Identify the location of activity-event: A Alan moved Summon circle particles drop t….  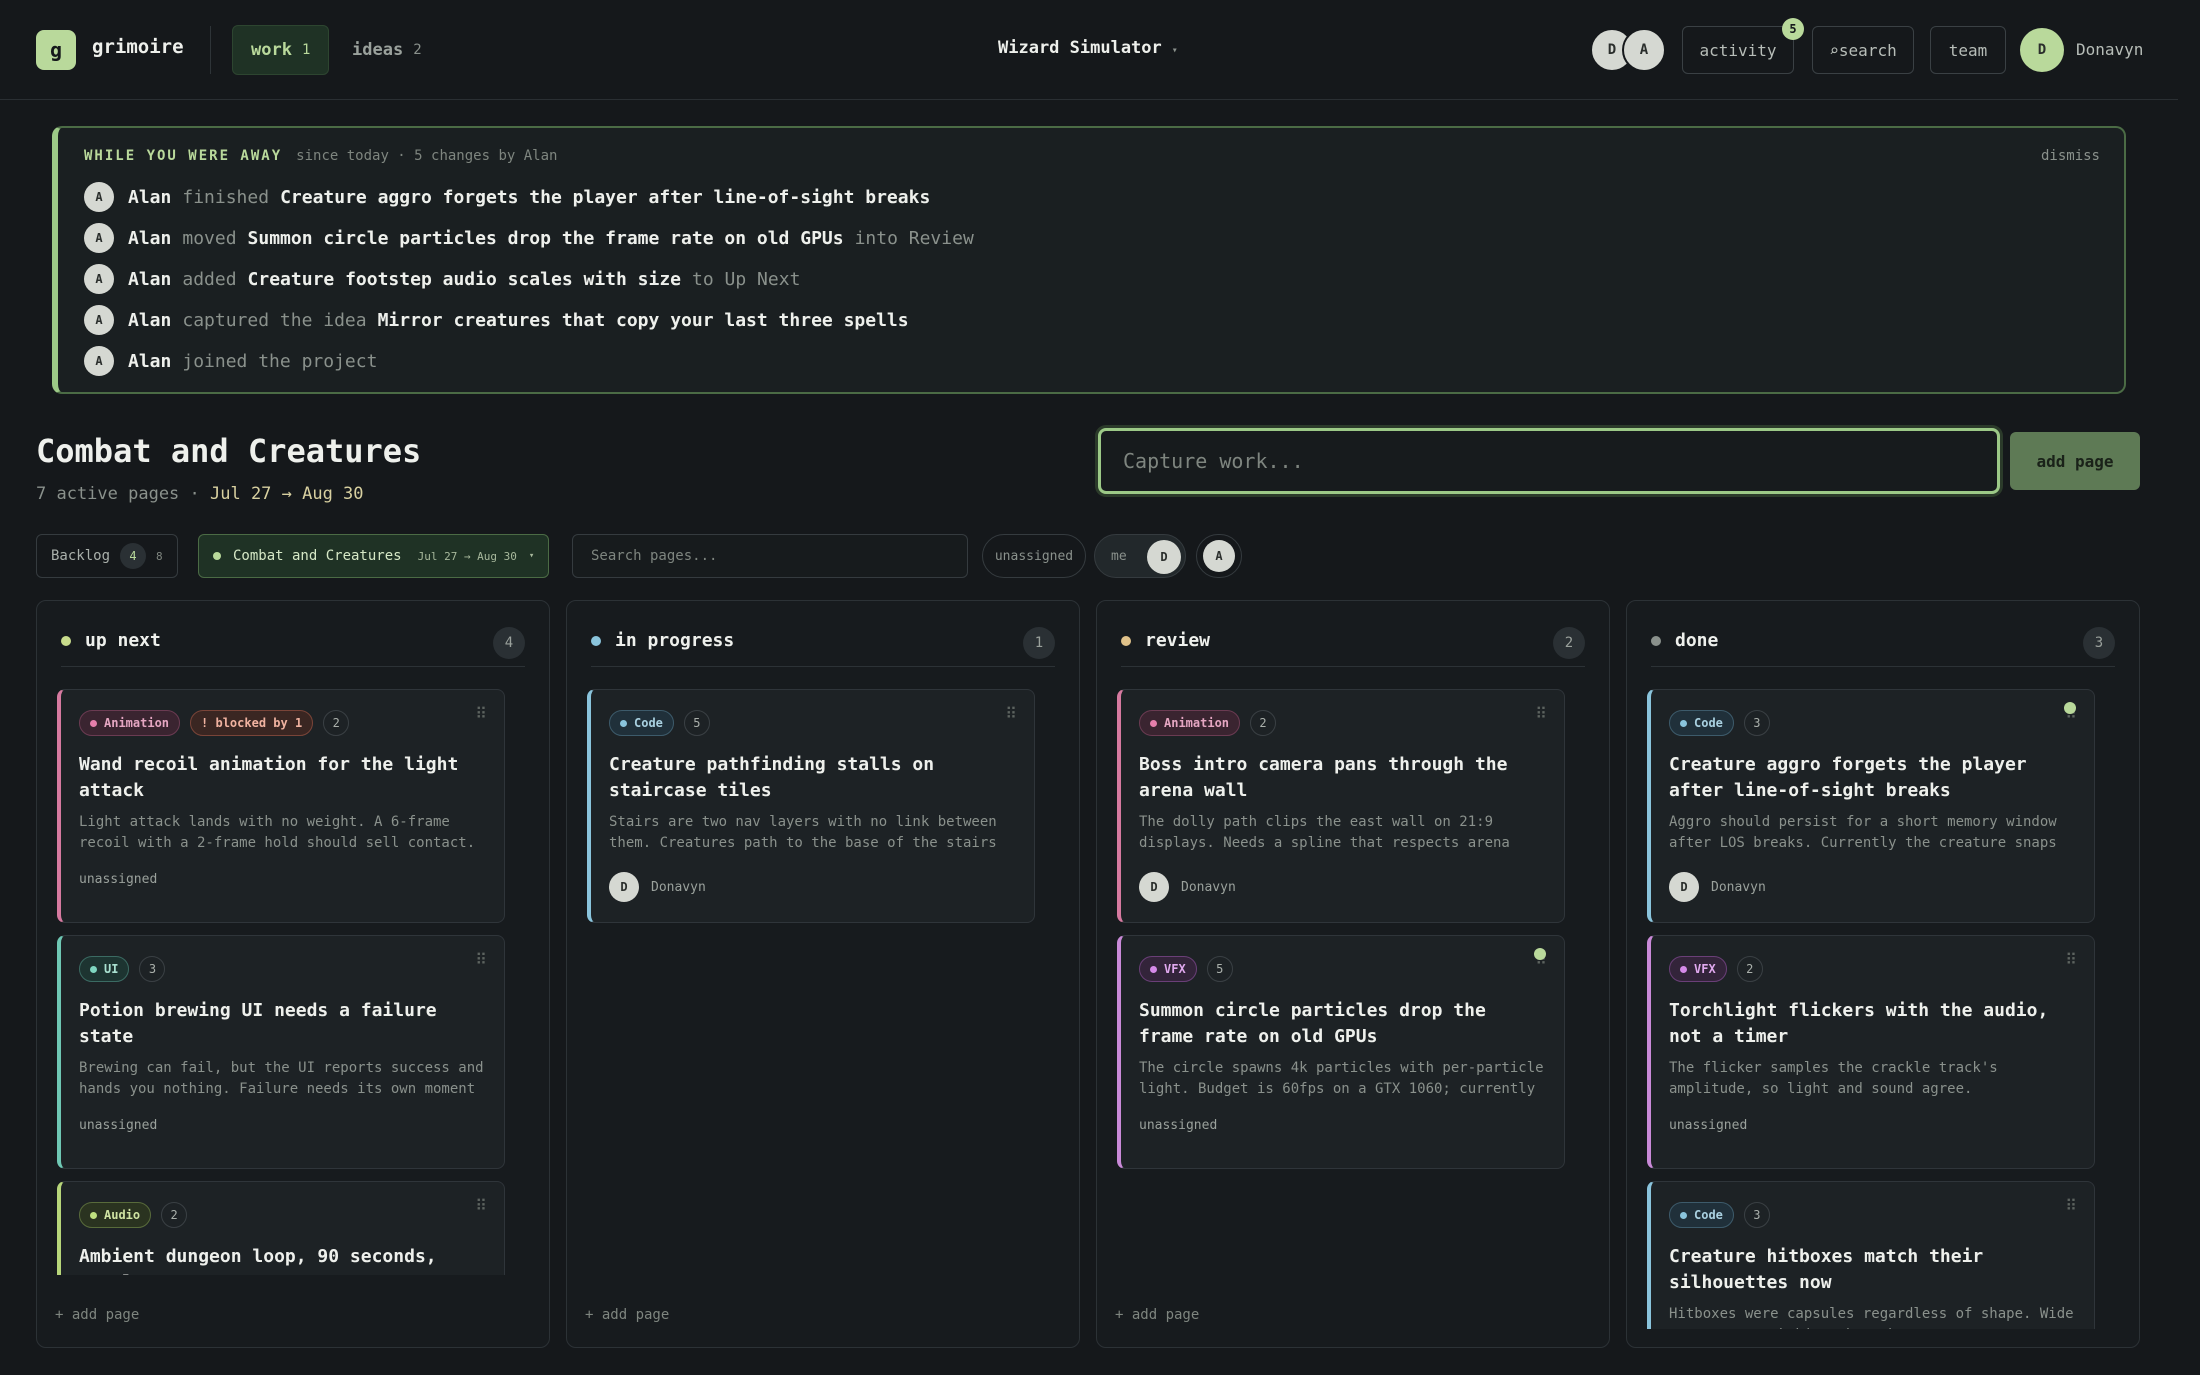
(529, 238).